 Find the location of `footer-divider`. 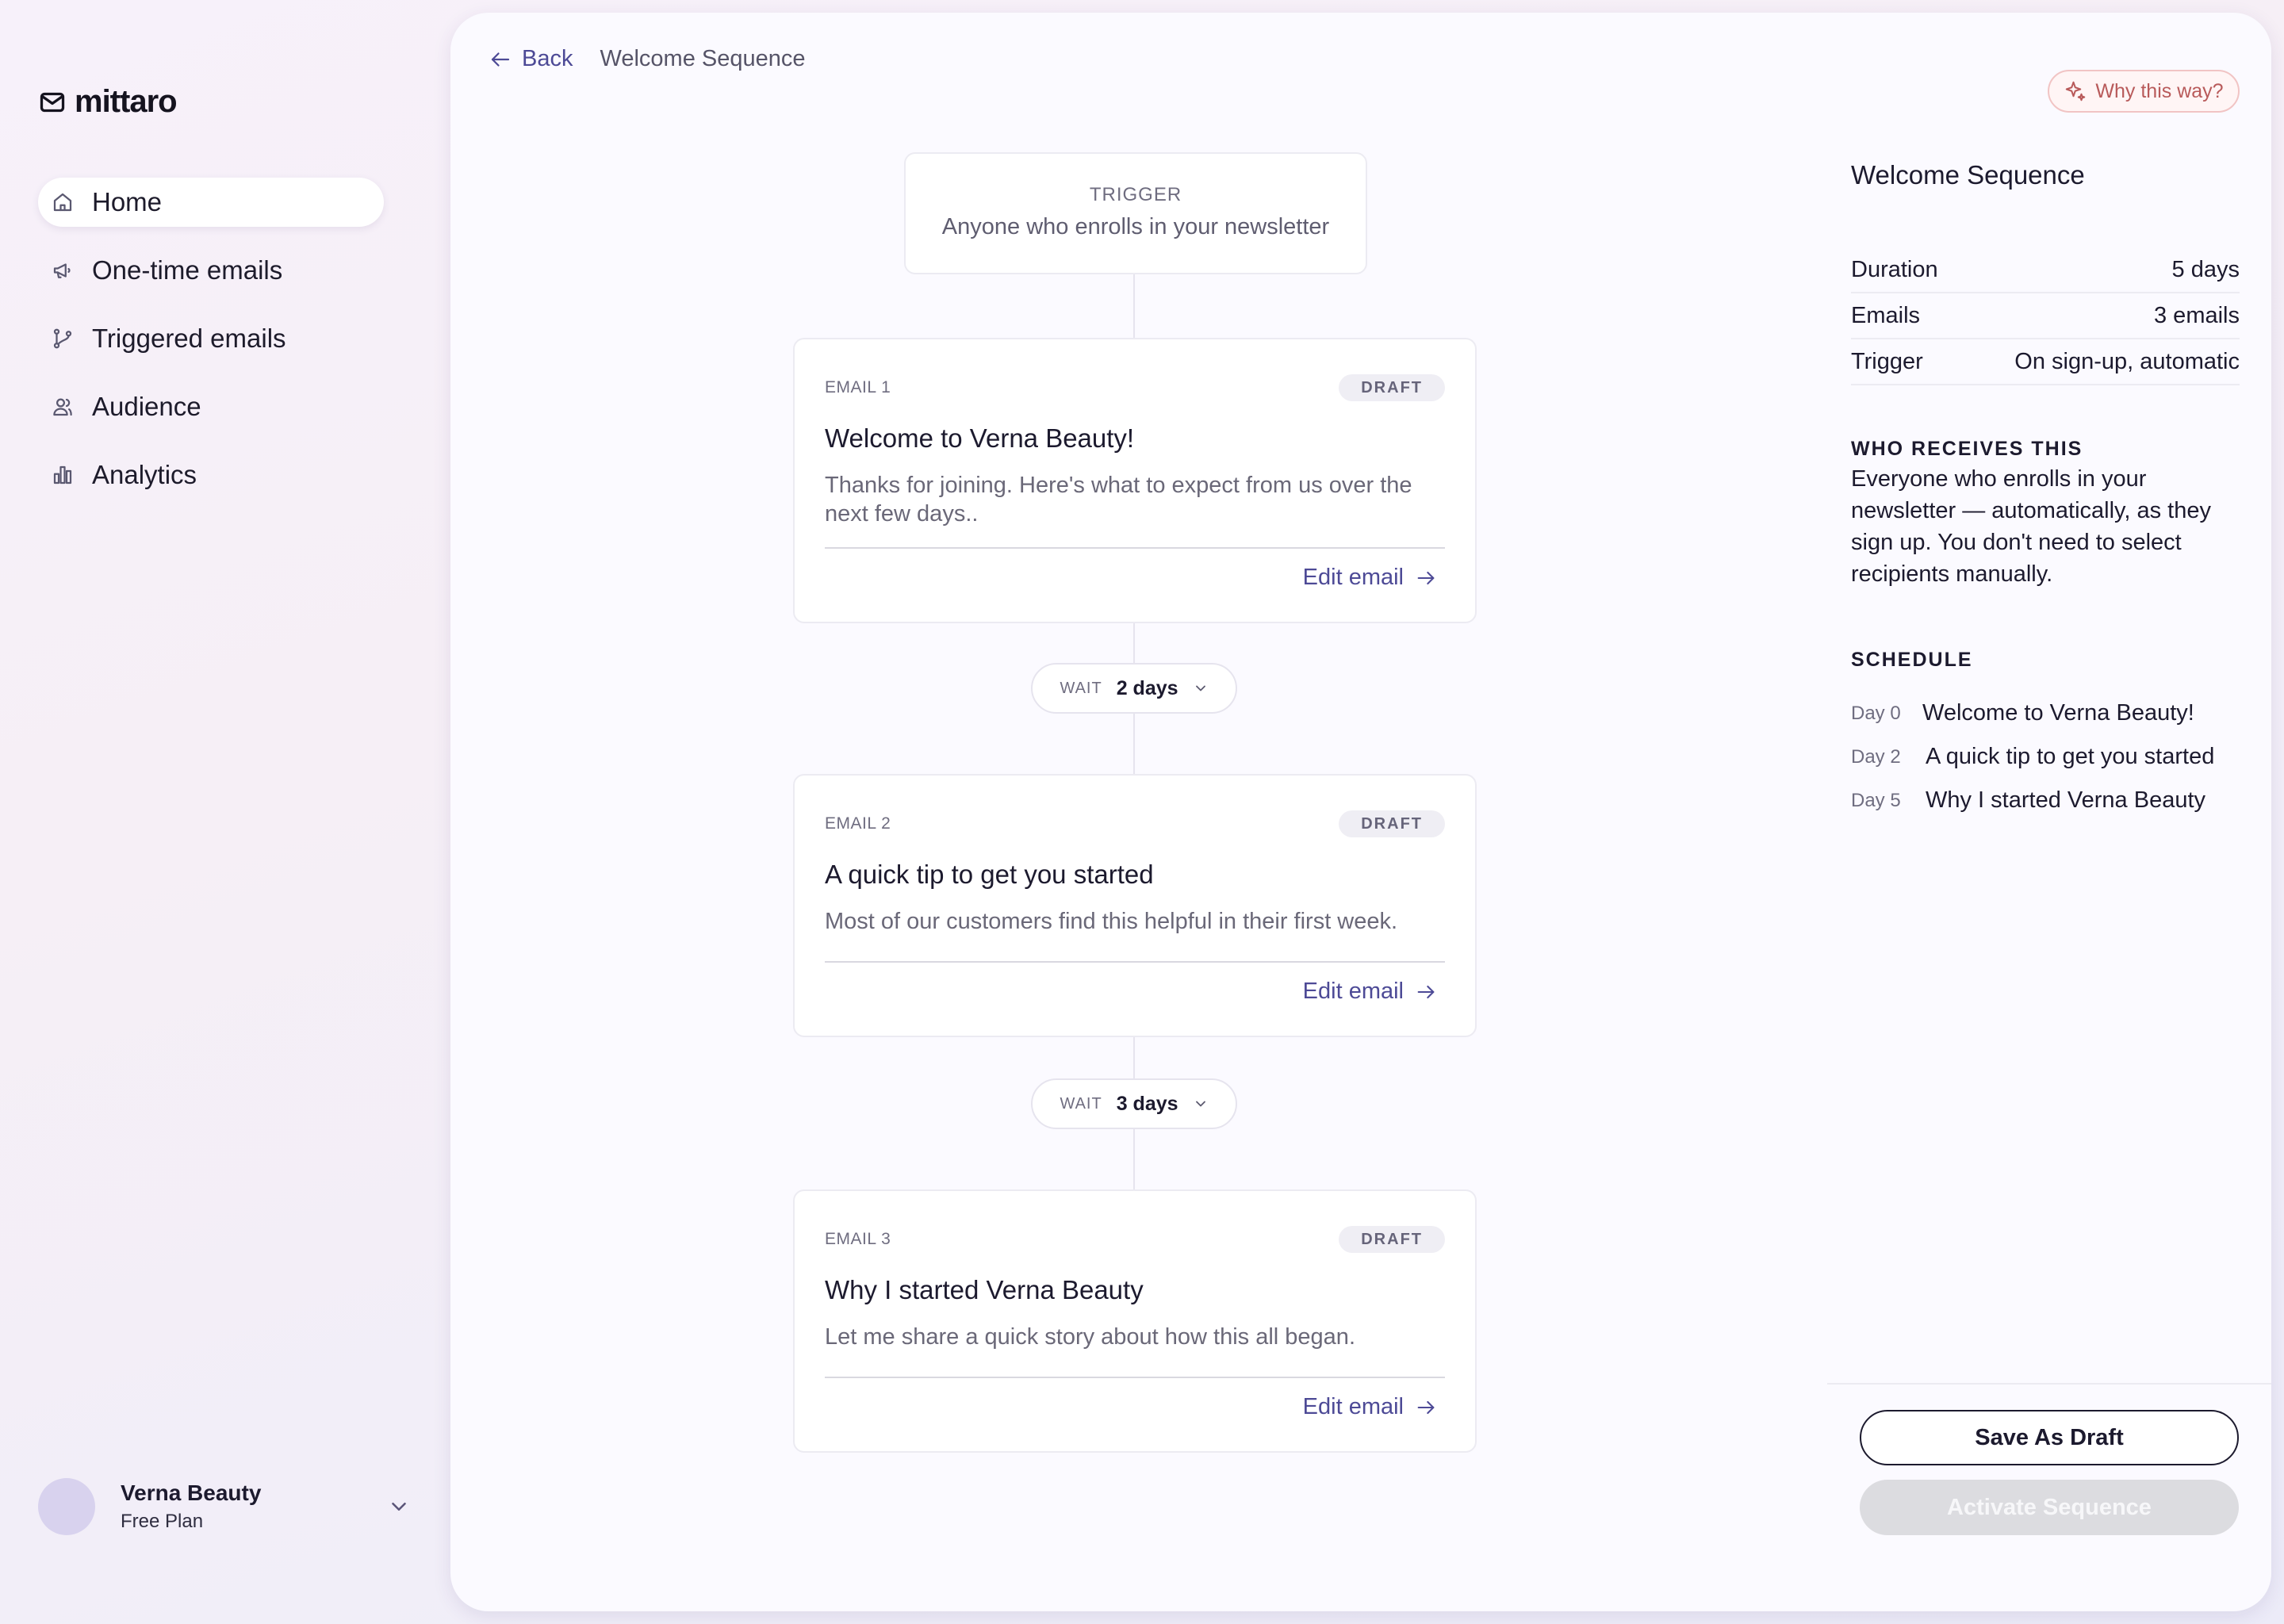

footer-divider is located at coordinates (2049, 1384).